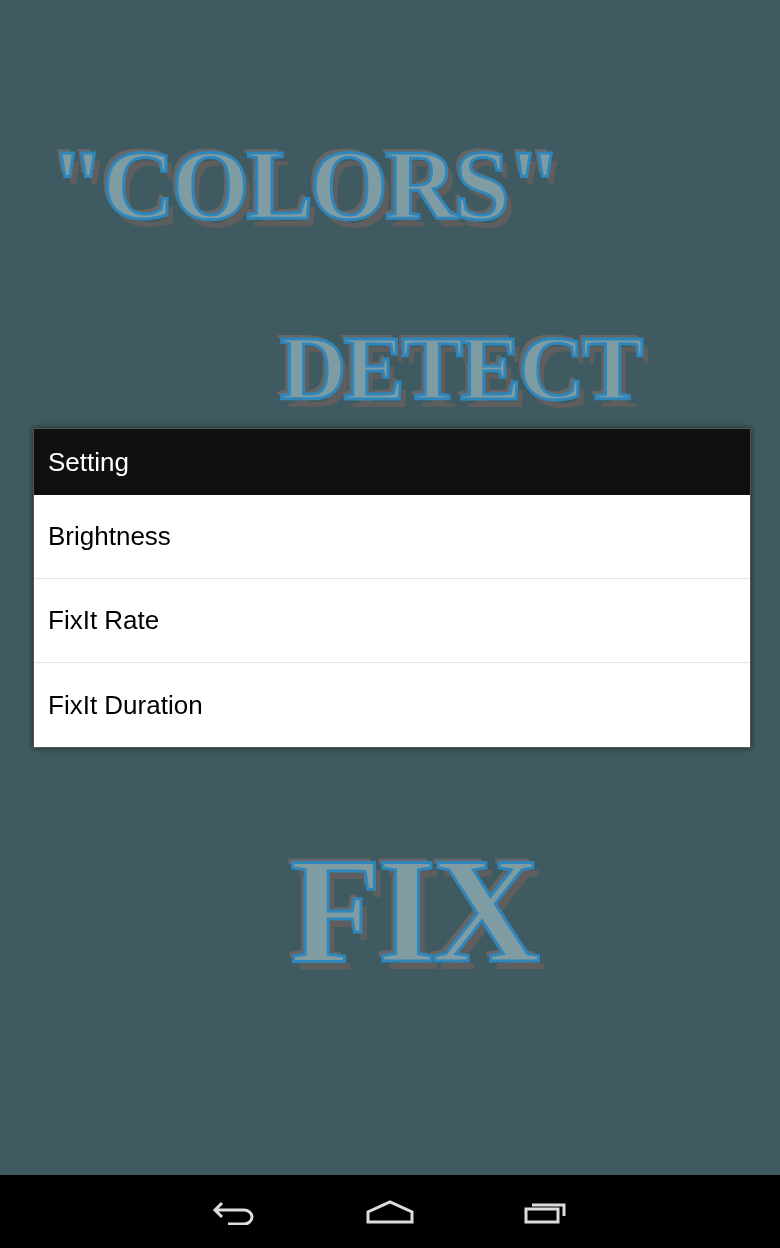 Image resolution: width=780 pixels, height=1248 pixels. Describe the element at coordinates (305, 185) in the screenshot. I see `logo-text: "COLORS"` at that location.